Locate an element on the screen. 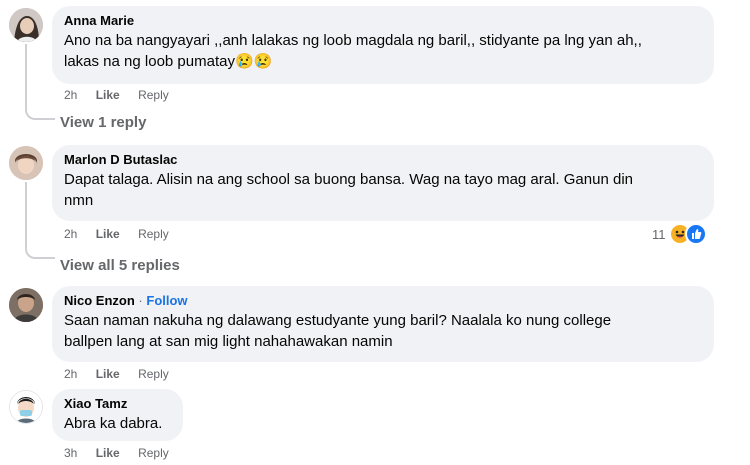 The width and height of the screenshot is (750, 465). reaction-count: 11 is located at coordinates (659, 234).